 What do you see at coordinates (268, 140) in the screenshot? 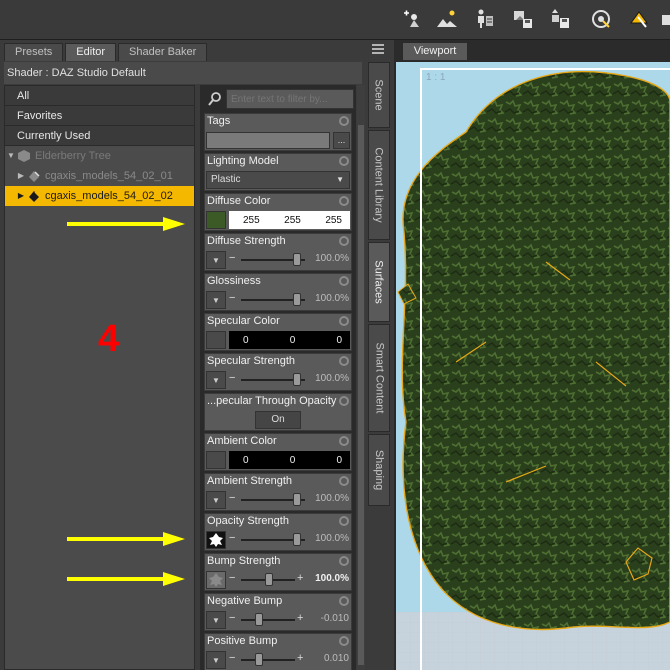
I see `tags-field` at bounding box center [268, 140].